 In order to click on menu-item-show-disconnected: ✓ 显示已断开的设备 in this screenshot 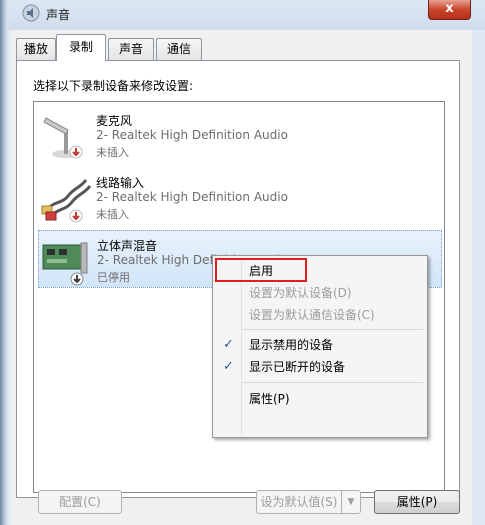, I will do `click(320, 367)`.